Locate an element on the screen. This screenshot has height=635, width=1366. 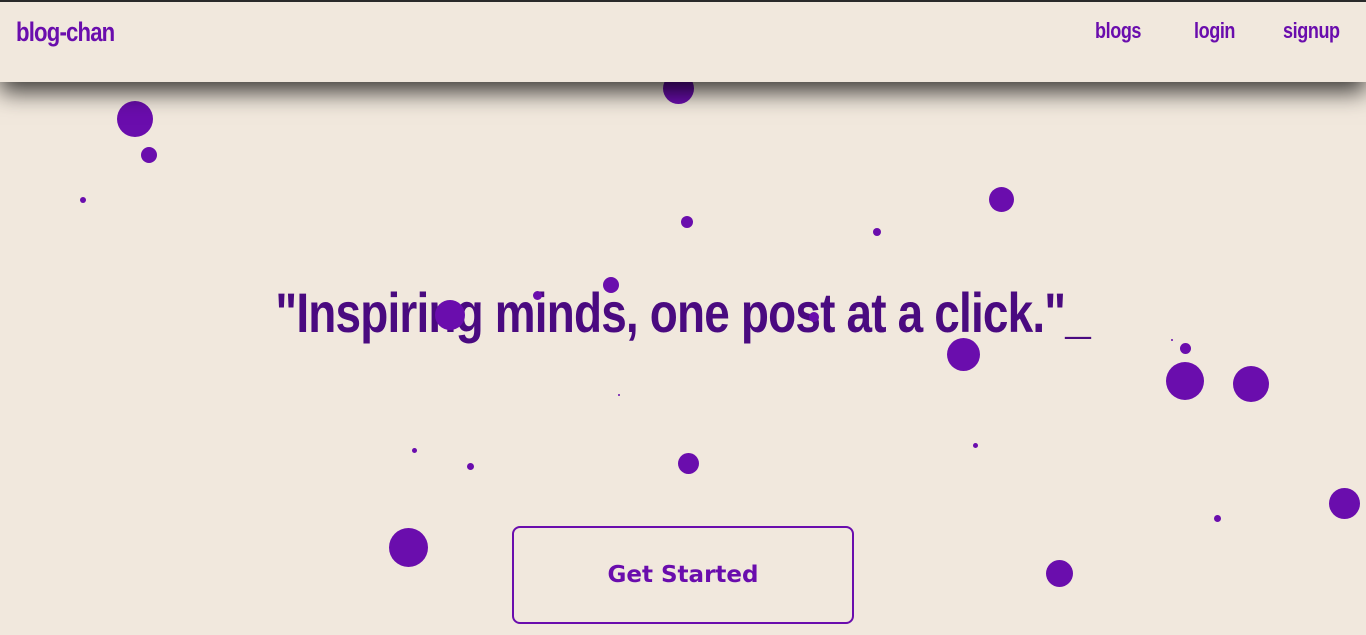
nav-link-login: login is located at coordinates (1214, 31).